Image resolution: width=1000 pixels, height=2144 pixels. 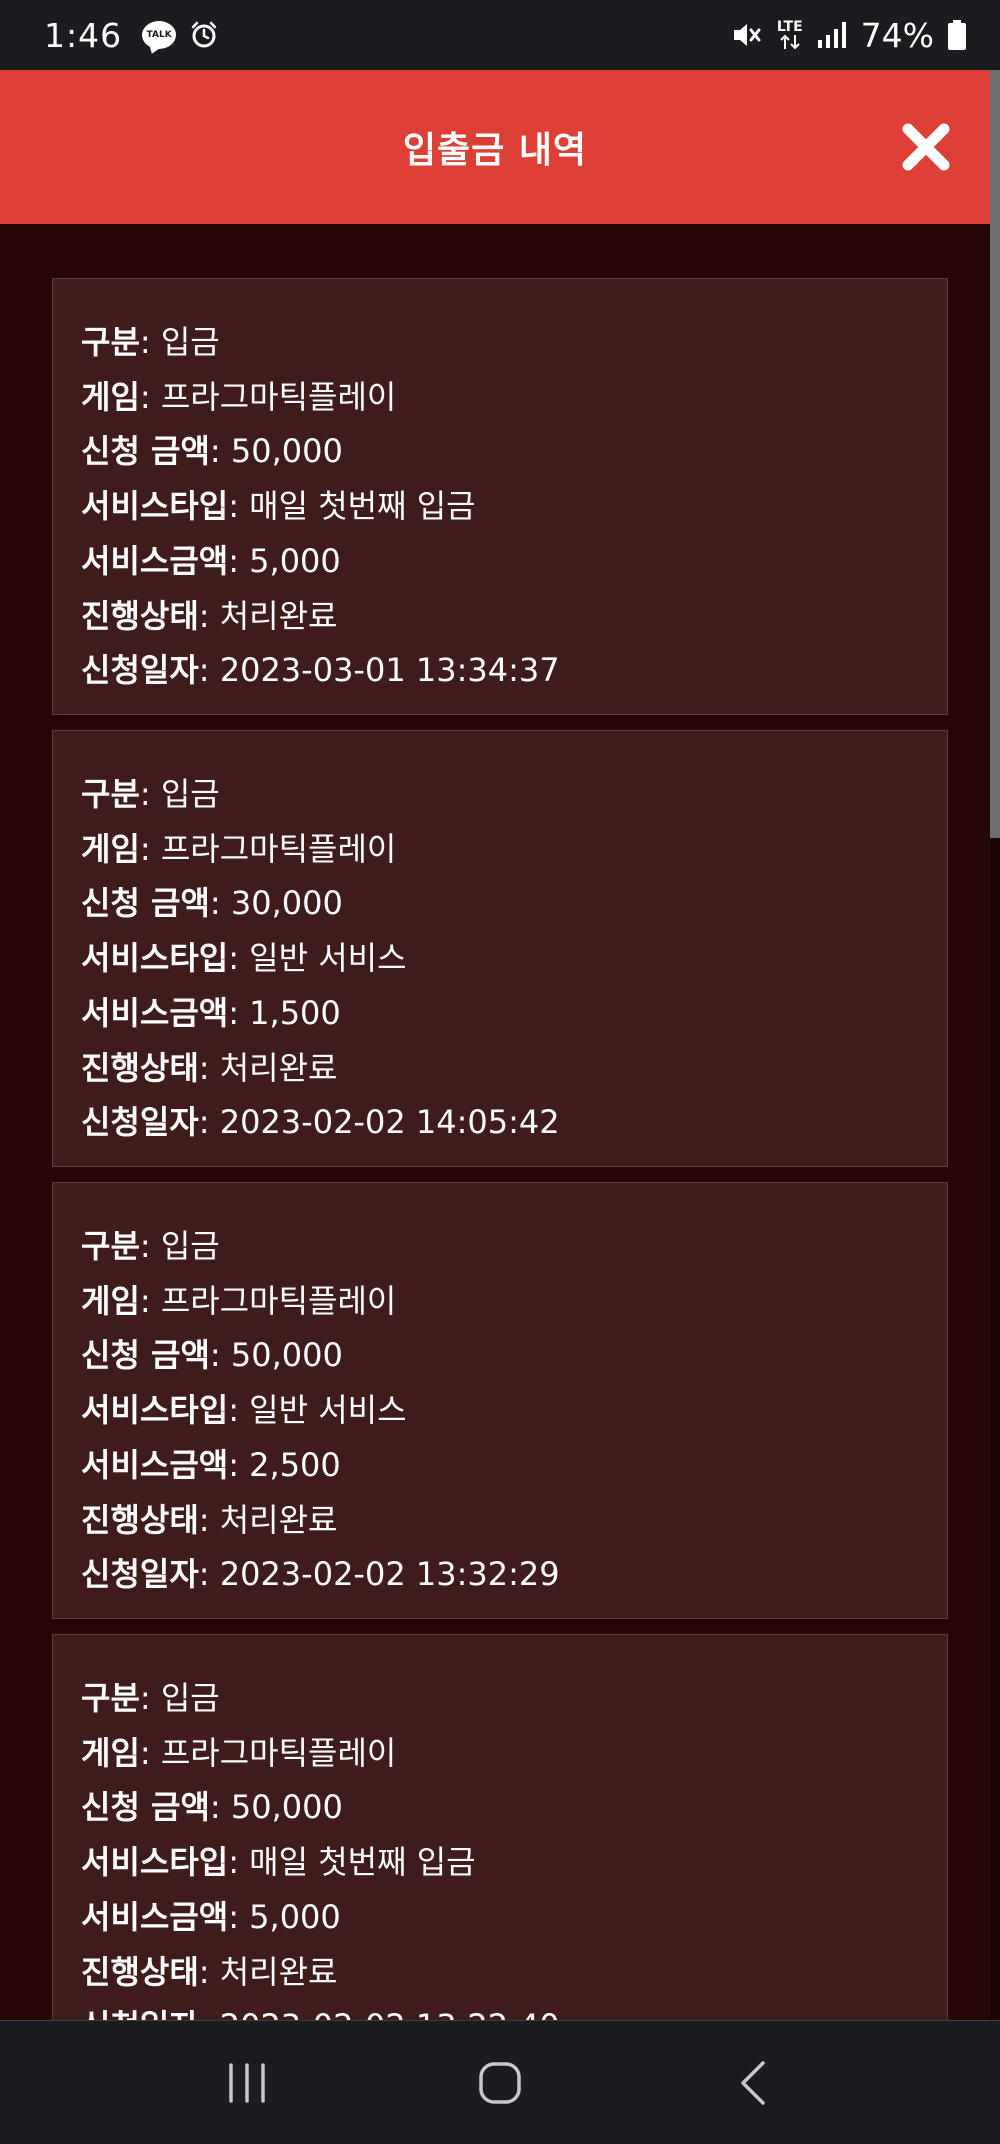 I want to click on home-button, so click(x=500, y=2083).